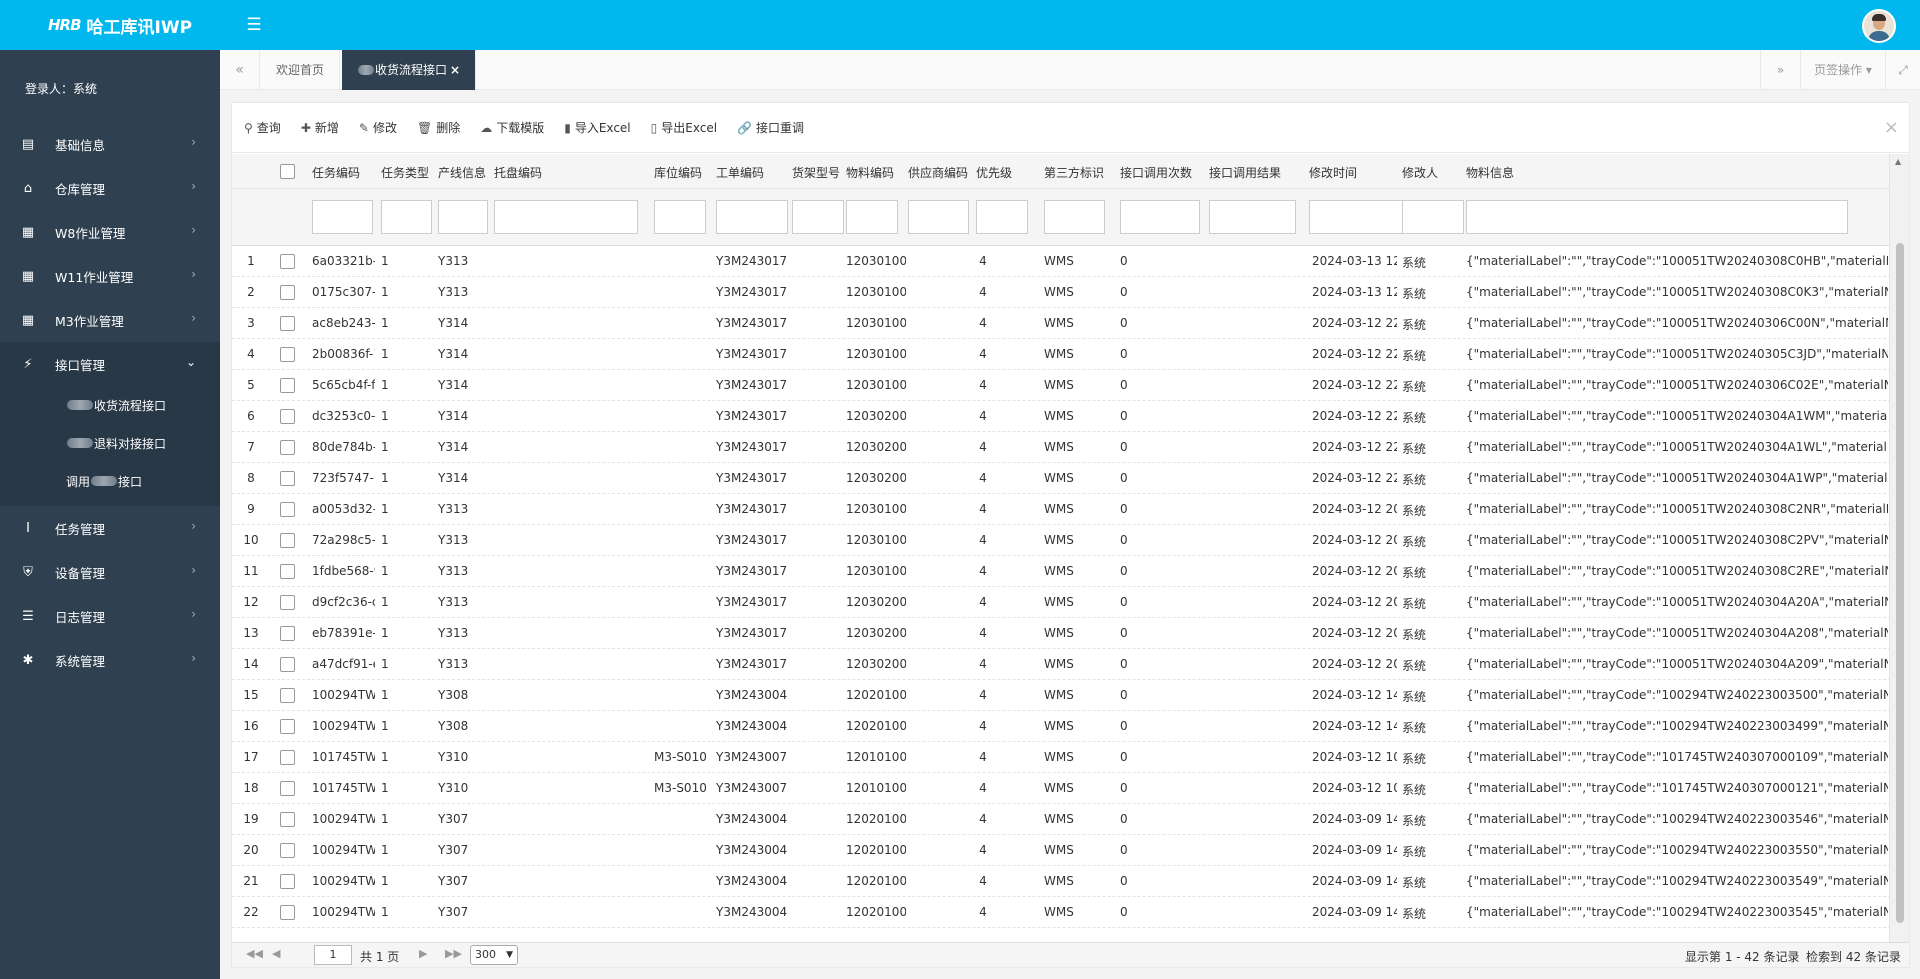 The image size is (1920, 979). I want to click on prev-page-icon: ◀, so click(276, 953).